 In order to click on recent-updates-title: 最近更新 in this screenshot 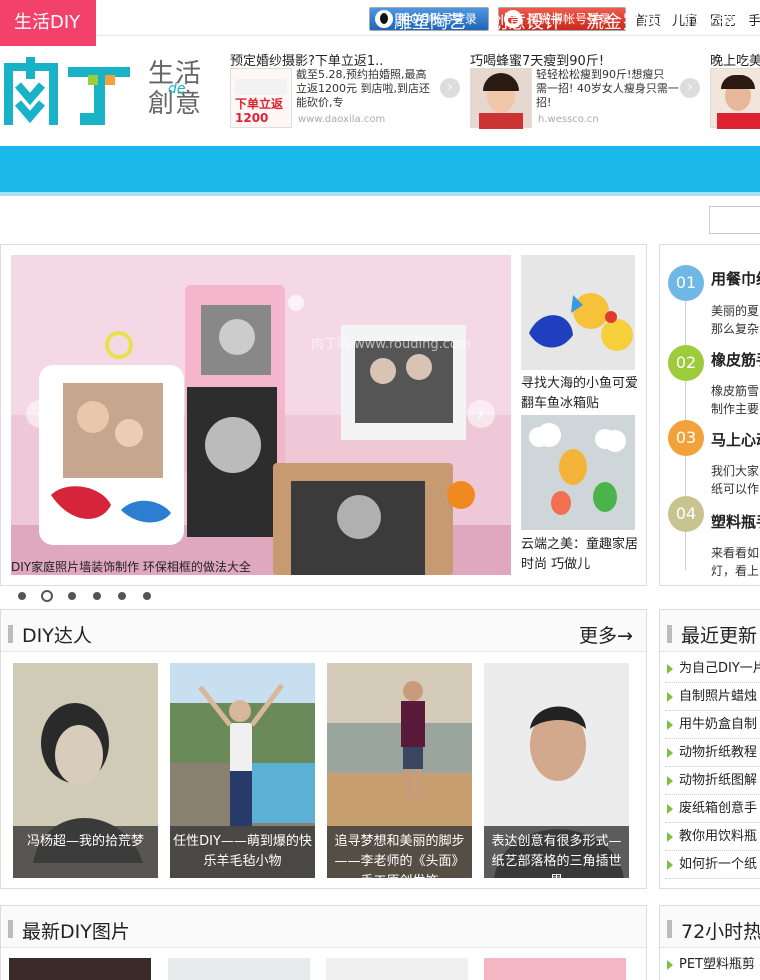, I will do `click(719, 636)`.